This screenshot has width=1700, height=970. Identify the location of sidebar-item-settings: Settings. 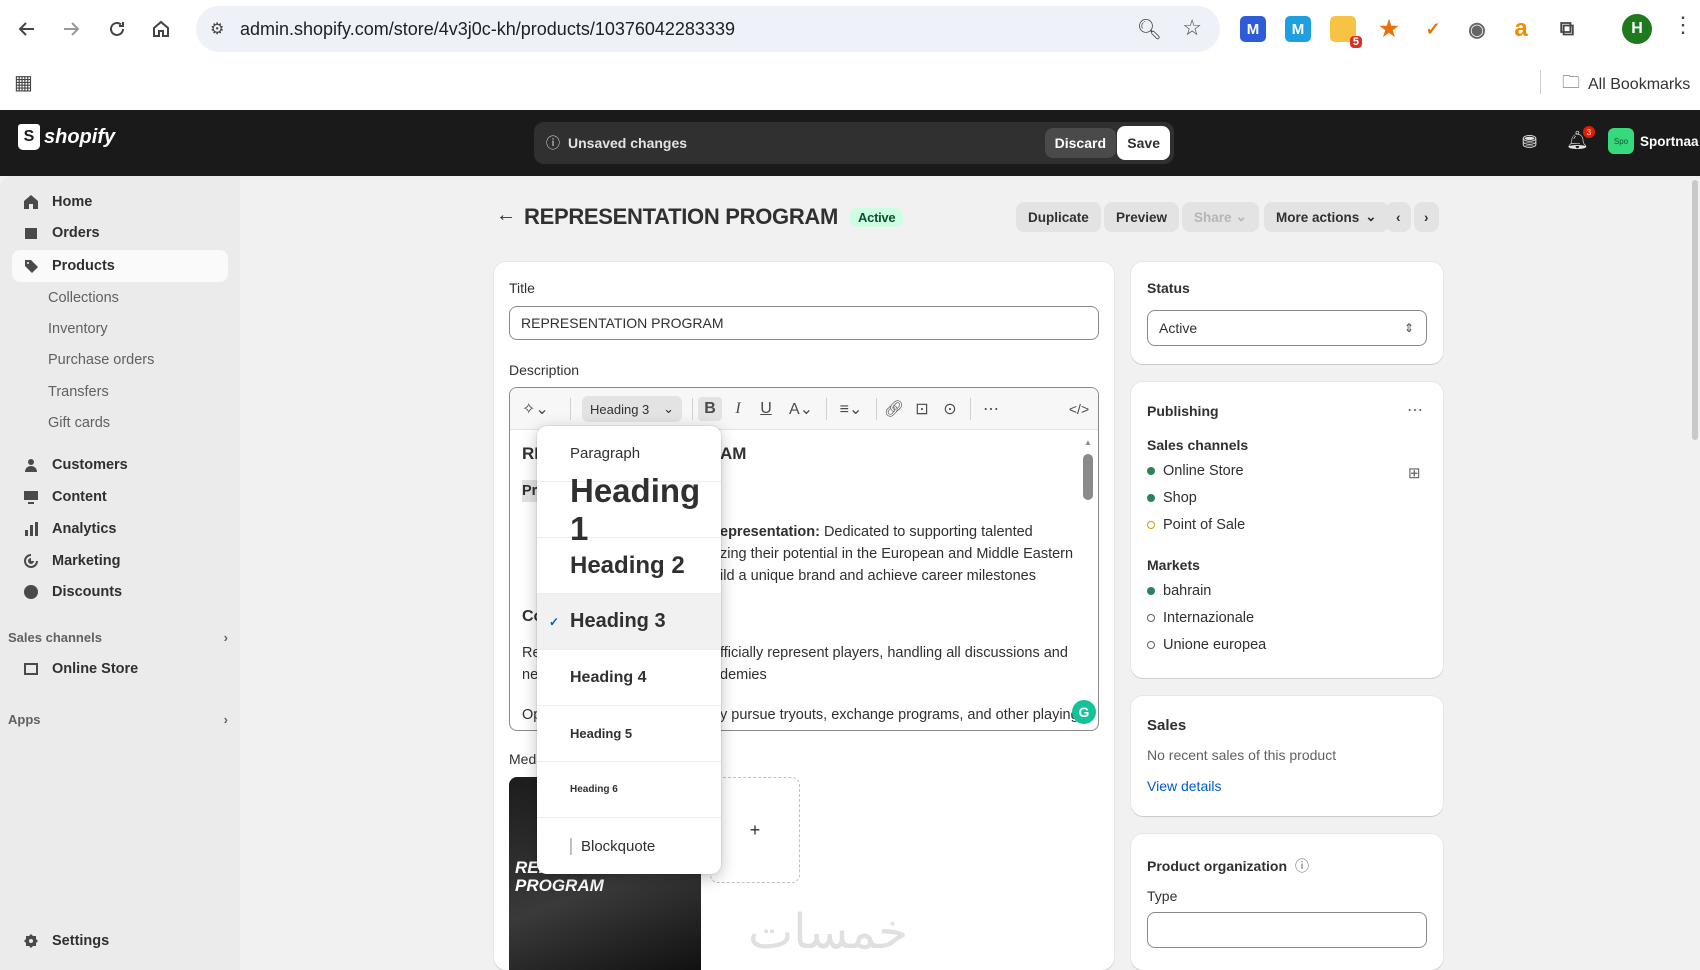
(120, 941).